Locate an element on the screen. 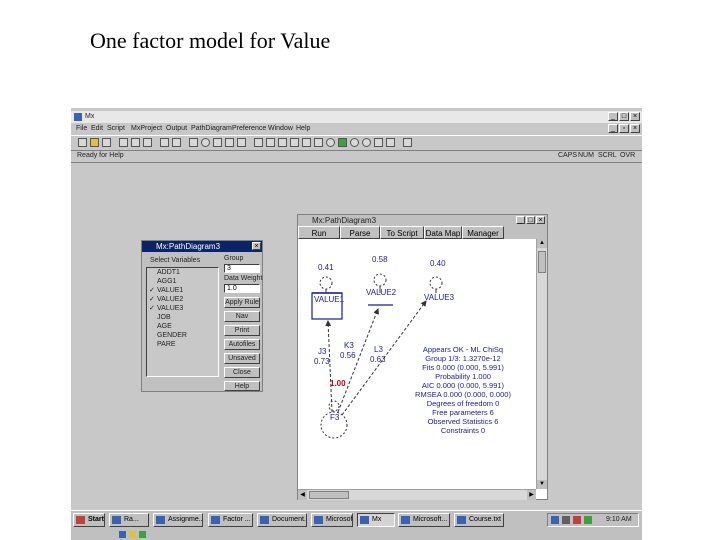 Image resolution: width=720 pixels, height=540 pixels. menu-edit: Edit is located at coordinates (97, 128).